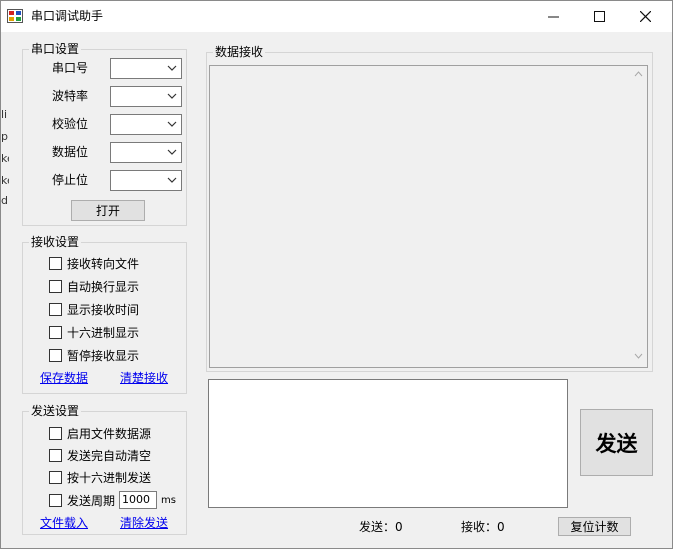 The image size is (673, 549). I want to click on stop-bits-combobox, so click(146, 180).